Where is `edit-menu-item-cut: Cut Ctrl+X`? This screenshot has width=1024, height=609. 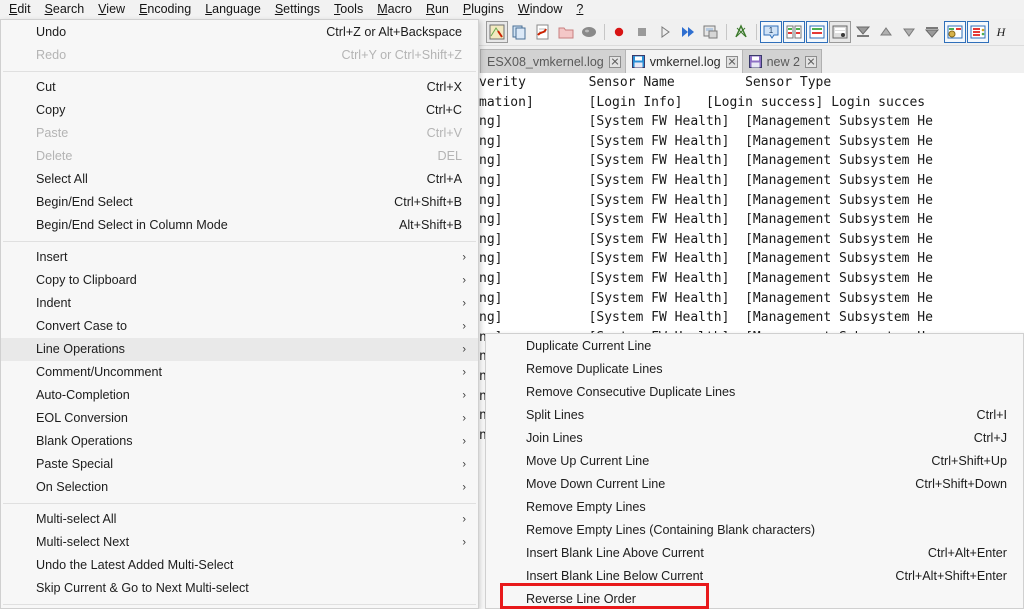
edit-menu-item-cut: Cut Ctrl+X is located at coordinates (239, 87).